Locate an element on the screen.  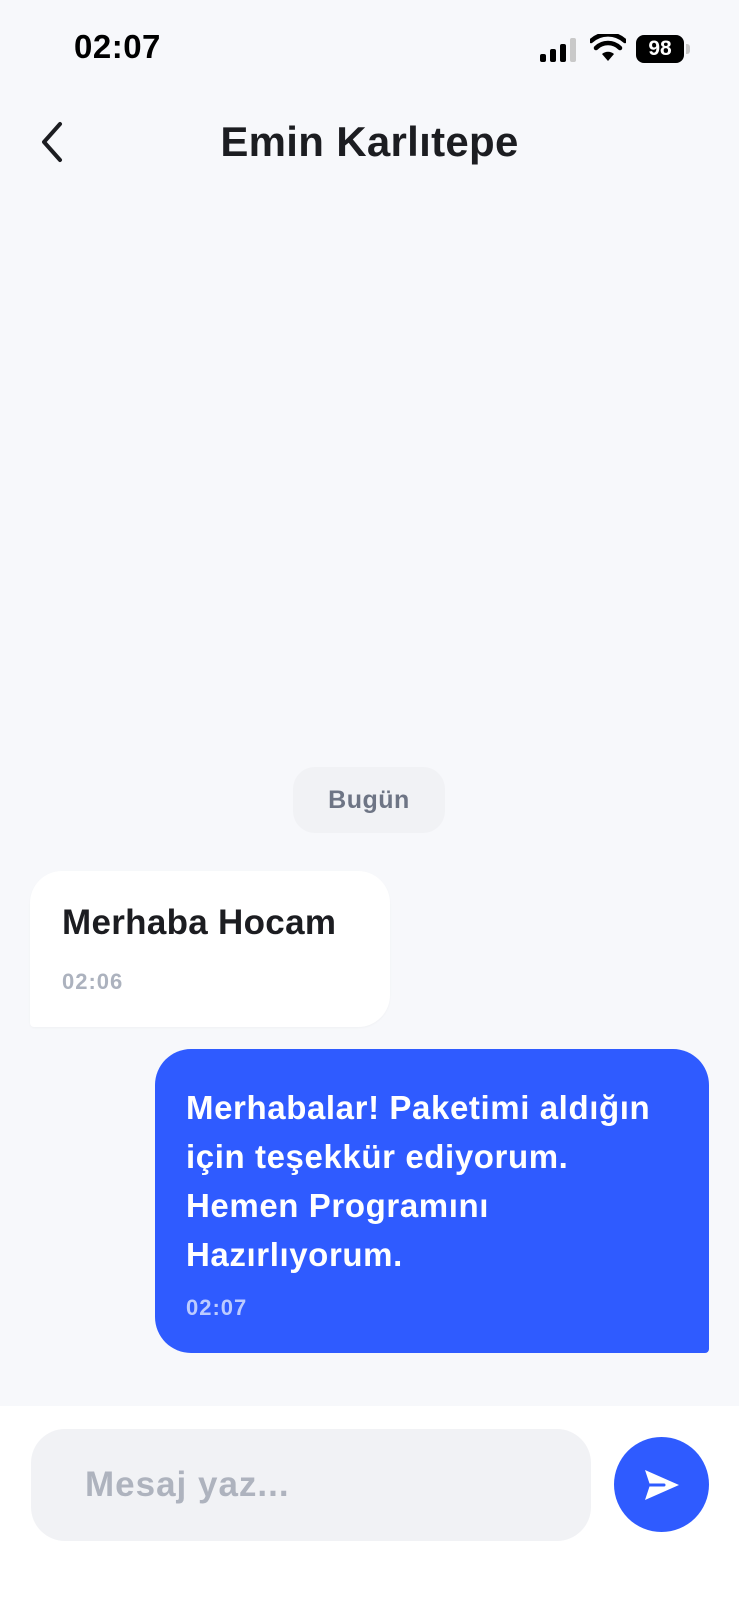
date-separator: Bugün is located at coordinates (369, 800).